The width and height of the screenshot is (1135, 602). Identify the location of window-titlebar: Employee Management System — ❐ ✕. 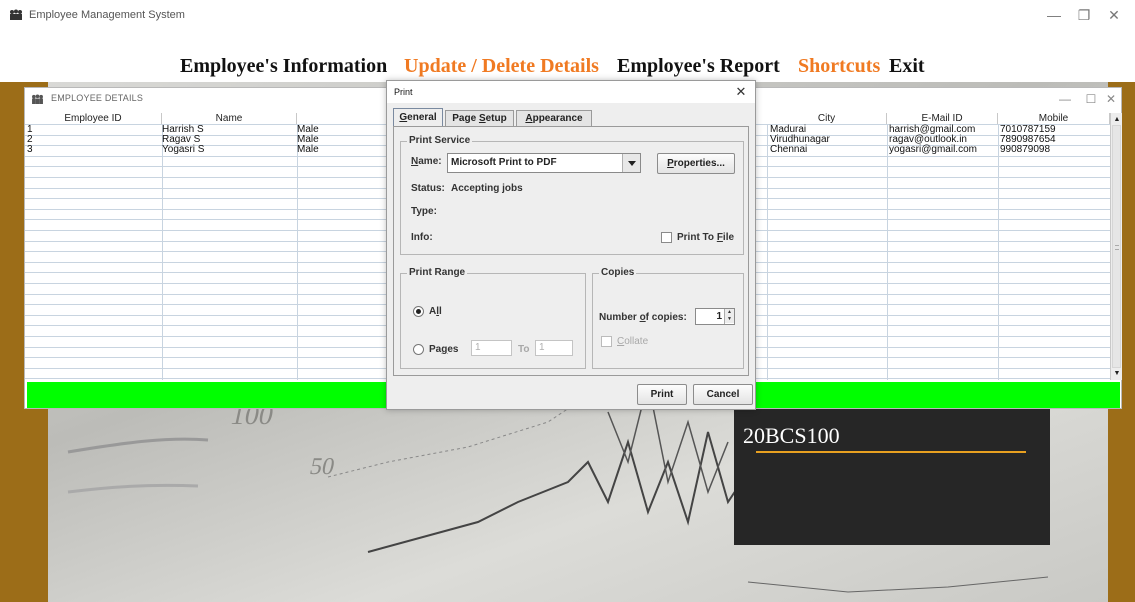
(567, 15).